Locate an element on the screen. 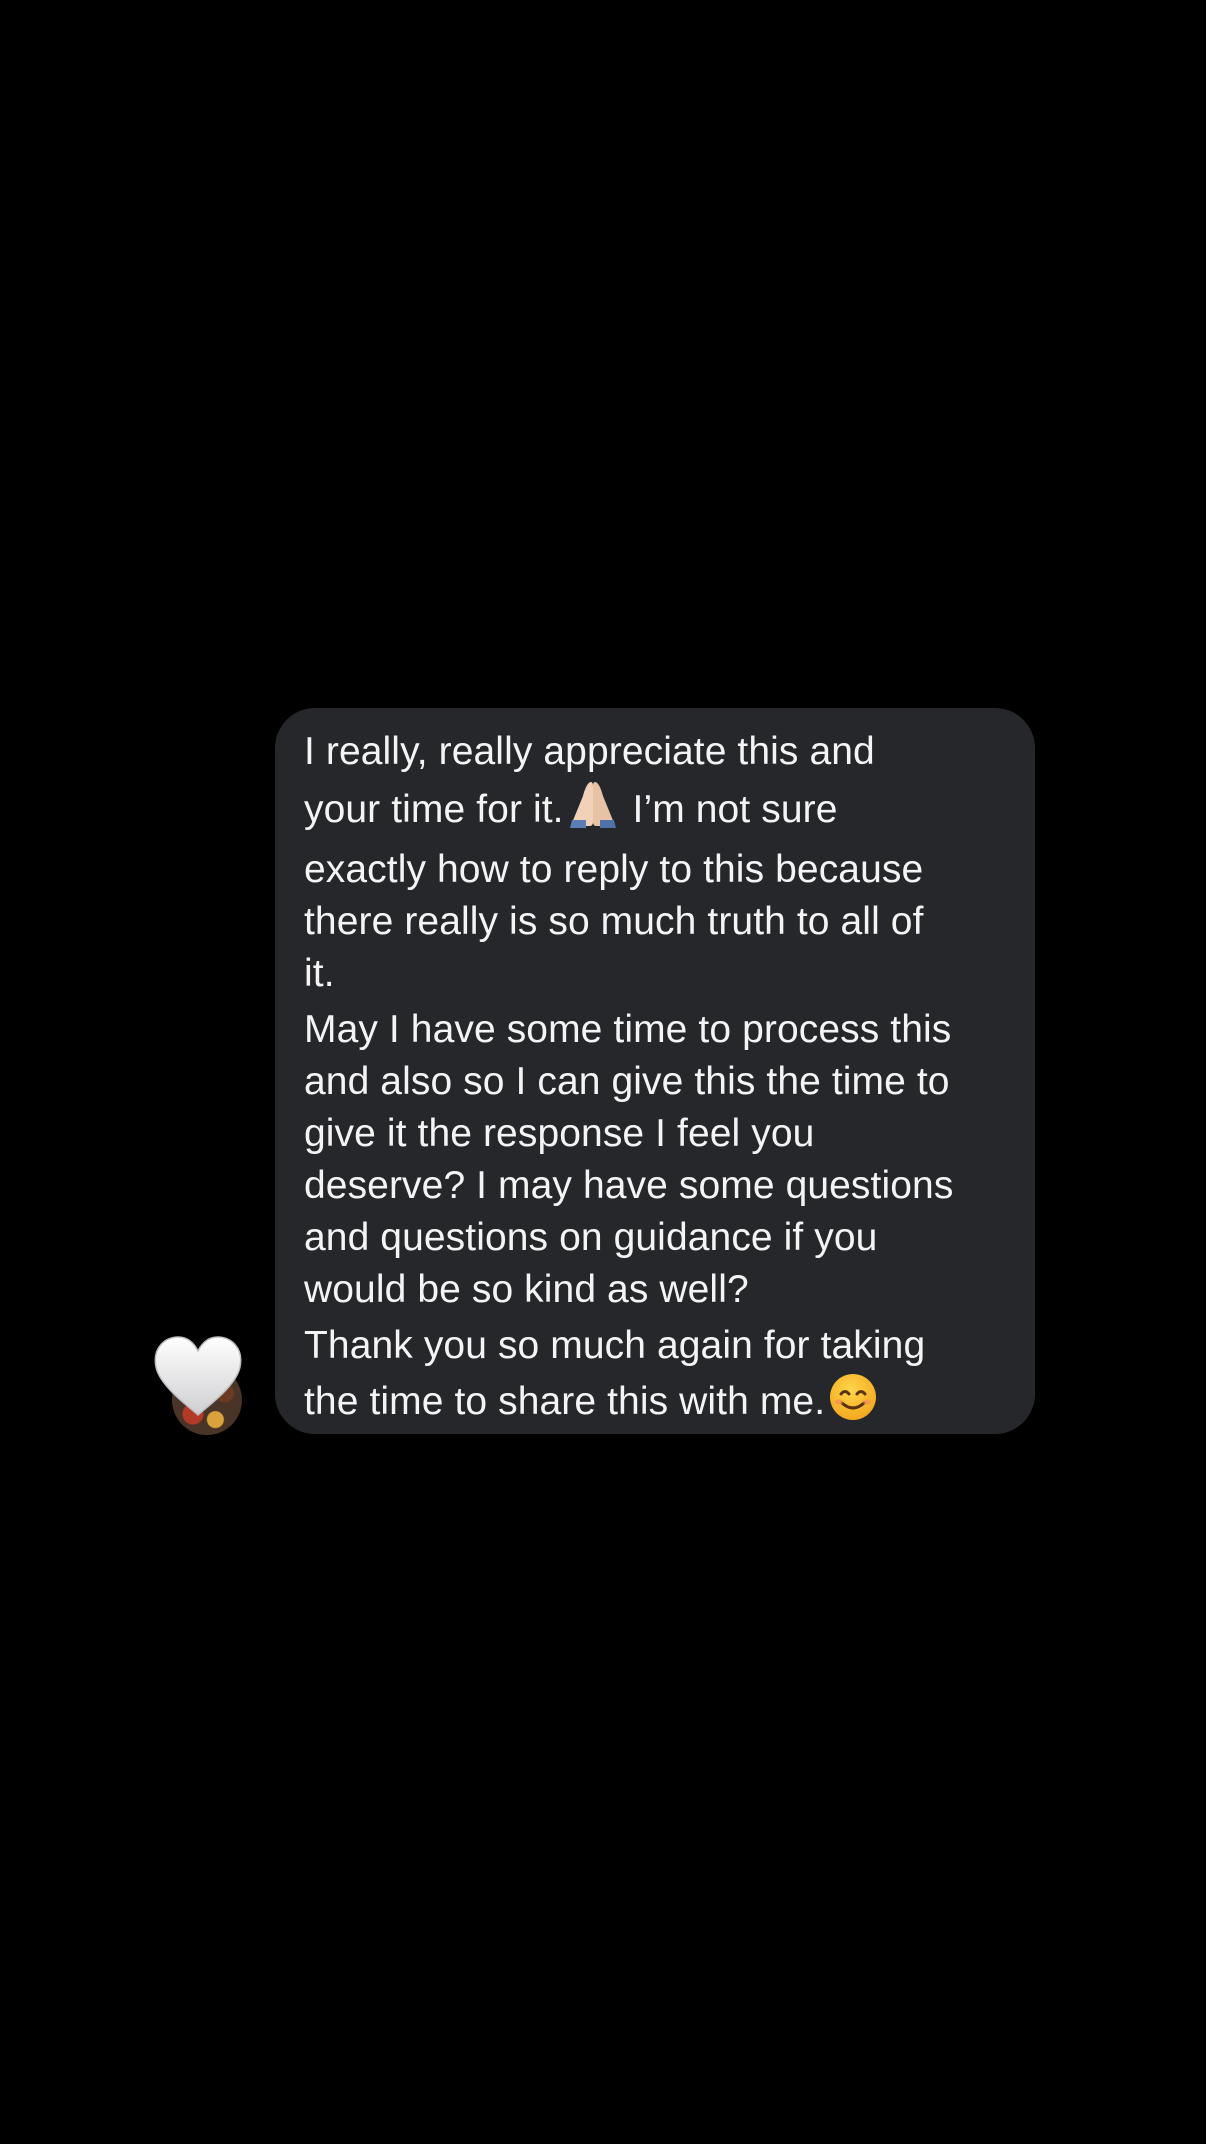 The width and height of the screenshot is (1206, 2144). message-line: I’m not sure is located at coordinates (735, 809).